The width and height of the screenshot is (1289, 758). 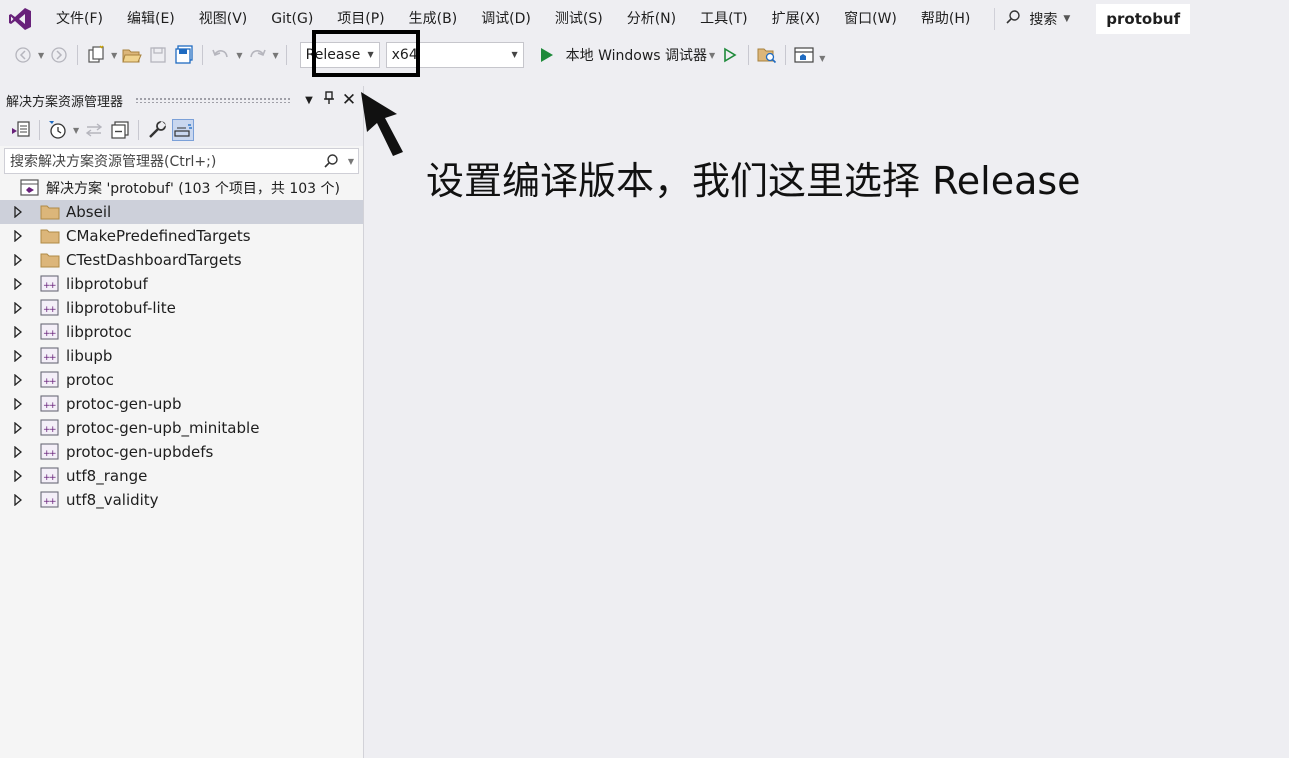 I want to click on run-target-label: 本地 Windows 调试器, so click(x=636, y=55).